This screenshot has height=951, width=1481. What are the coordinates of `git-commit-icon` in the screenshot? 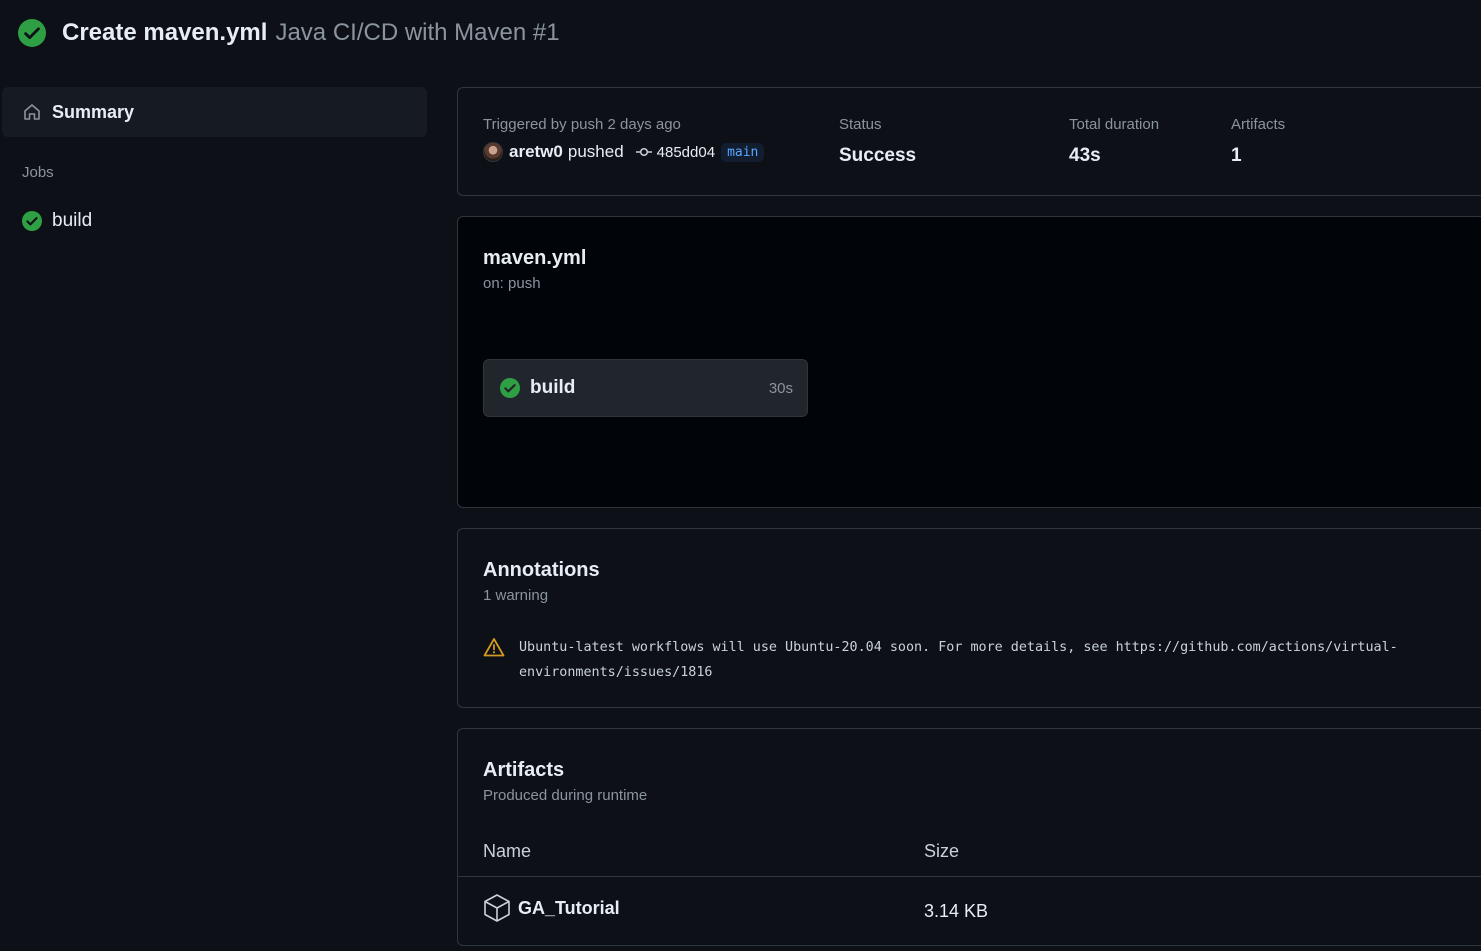 It's located at (643, 152).